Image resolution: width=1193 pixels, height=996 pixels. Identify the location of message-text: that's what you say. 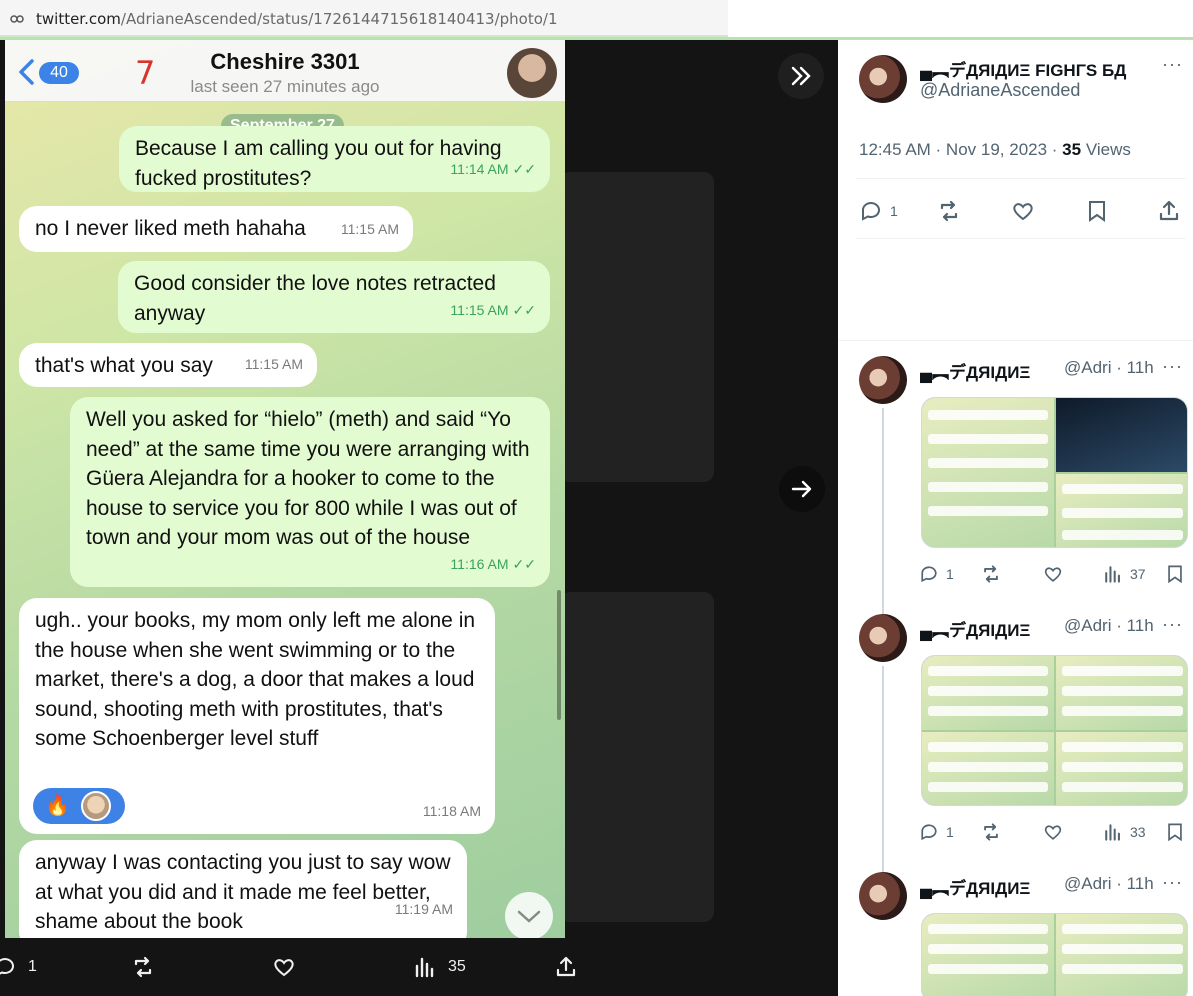
(124, 365).